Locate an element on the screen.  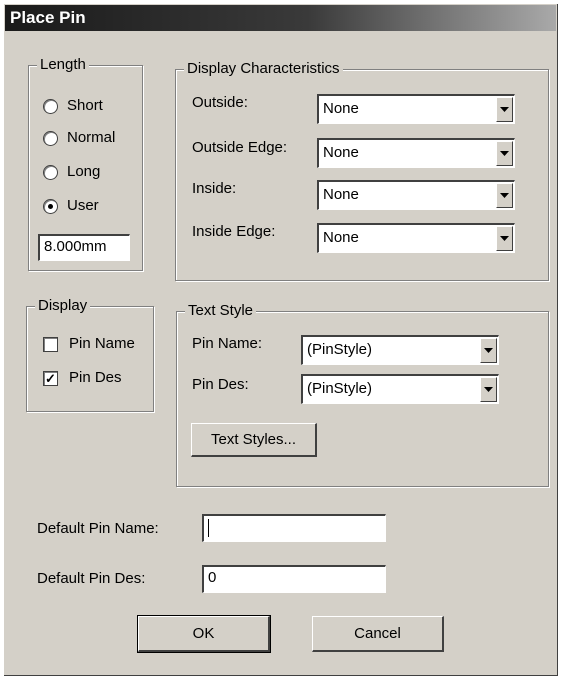
ok-button: OK is located at coordinates (204, 634).